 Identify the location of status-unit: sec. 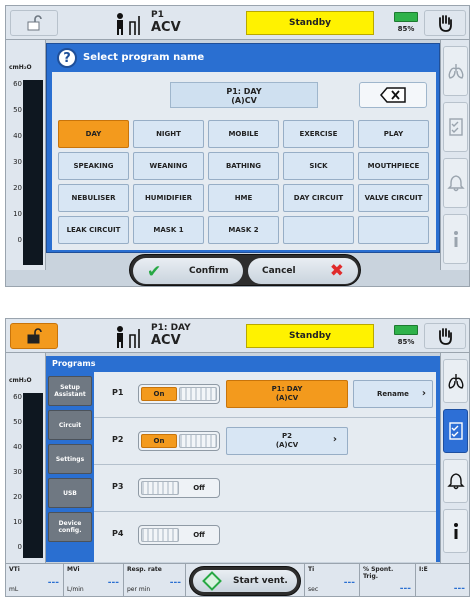
(313, 589).